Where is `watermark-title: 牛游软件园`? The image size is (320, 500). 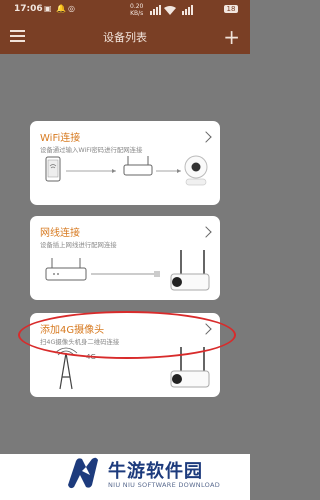 watermark-title: 牛游软件园 is located at coordinates (155, 471).